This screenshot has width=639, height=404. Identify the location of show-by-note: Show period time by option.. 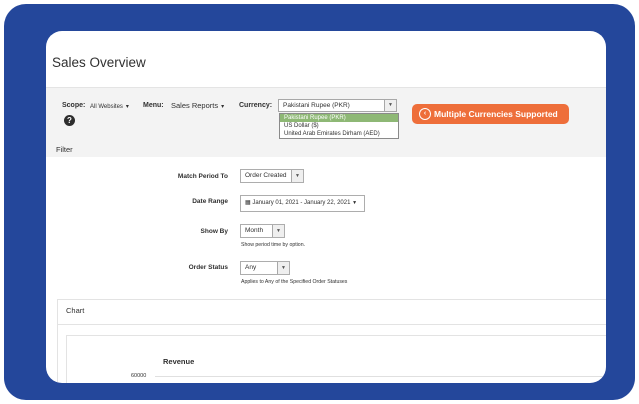
(273, 245).